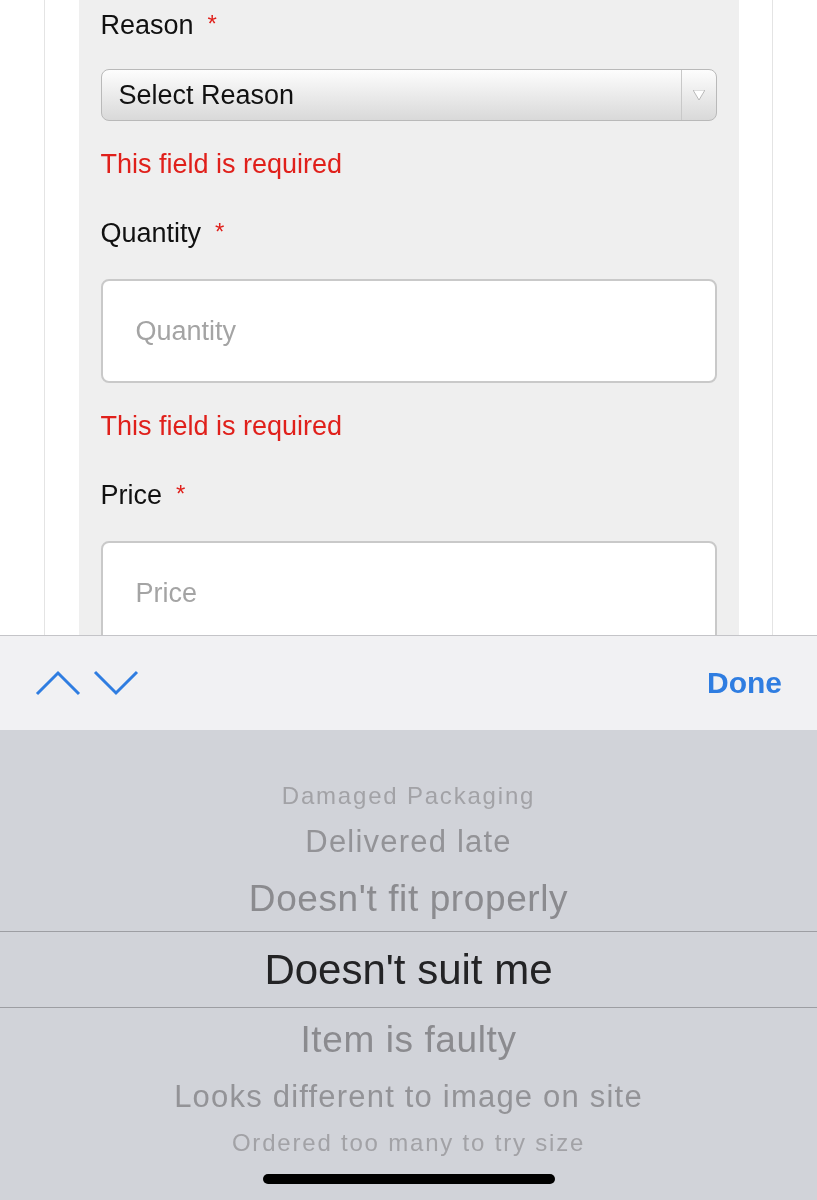  What do you see at coordinates (58, 683) in the screenshot?
I see `previous-button` at bounding box center [58, 683].